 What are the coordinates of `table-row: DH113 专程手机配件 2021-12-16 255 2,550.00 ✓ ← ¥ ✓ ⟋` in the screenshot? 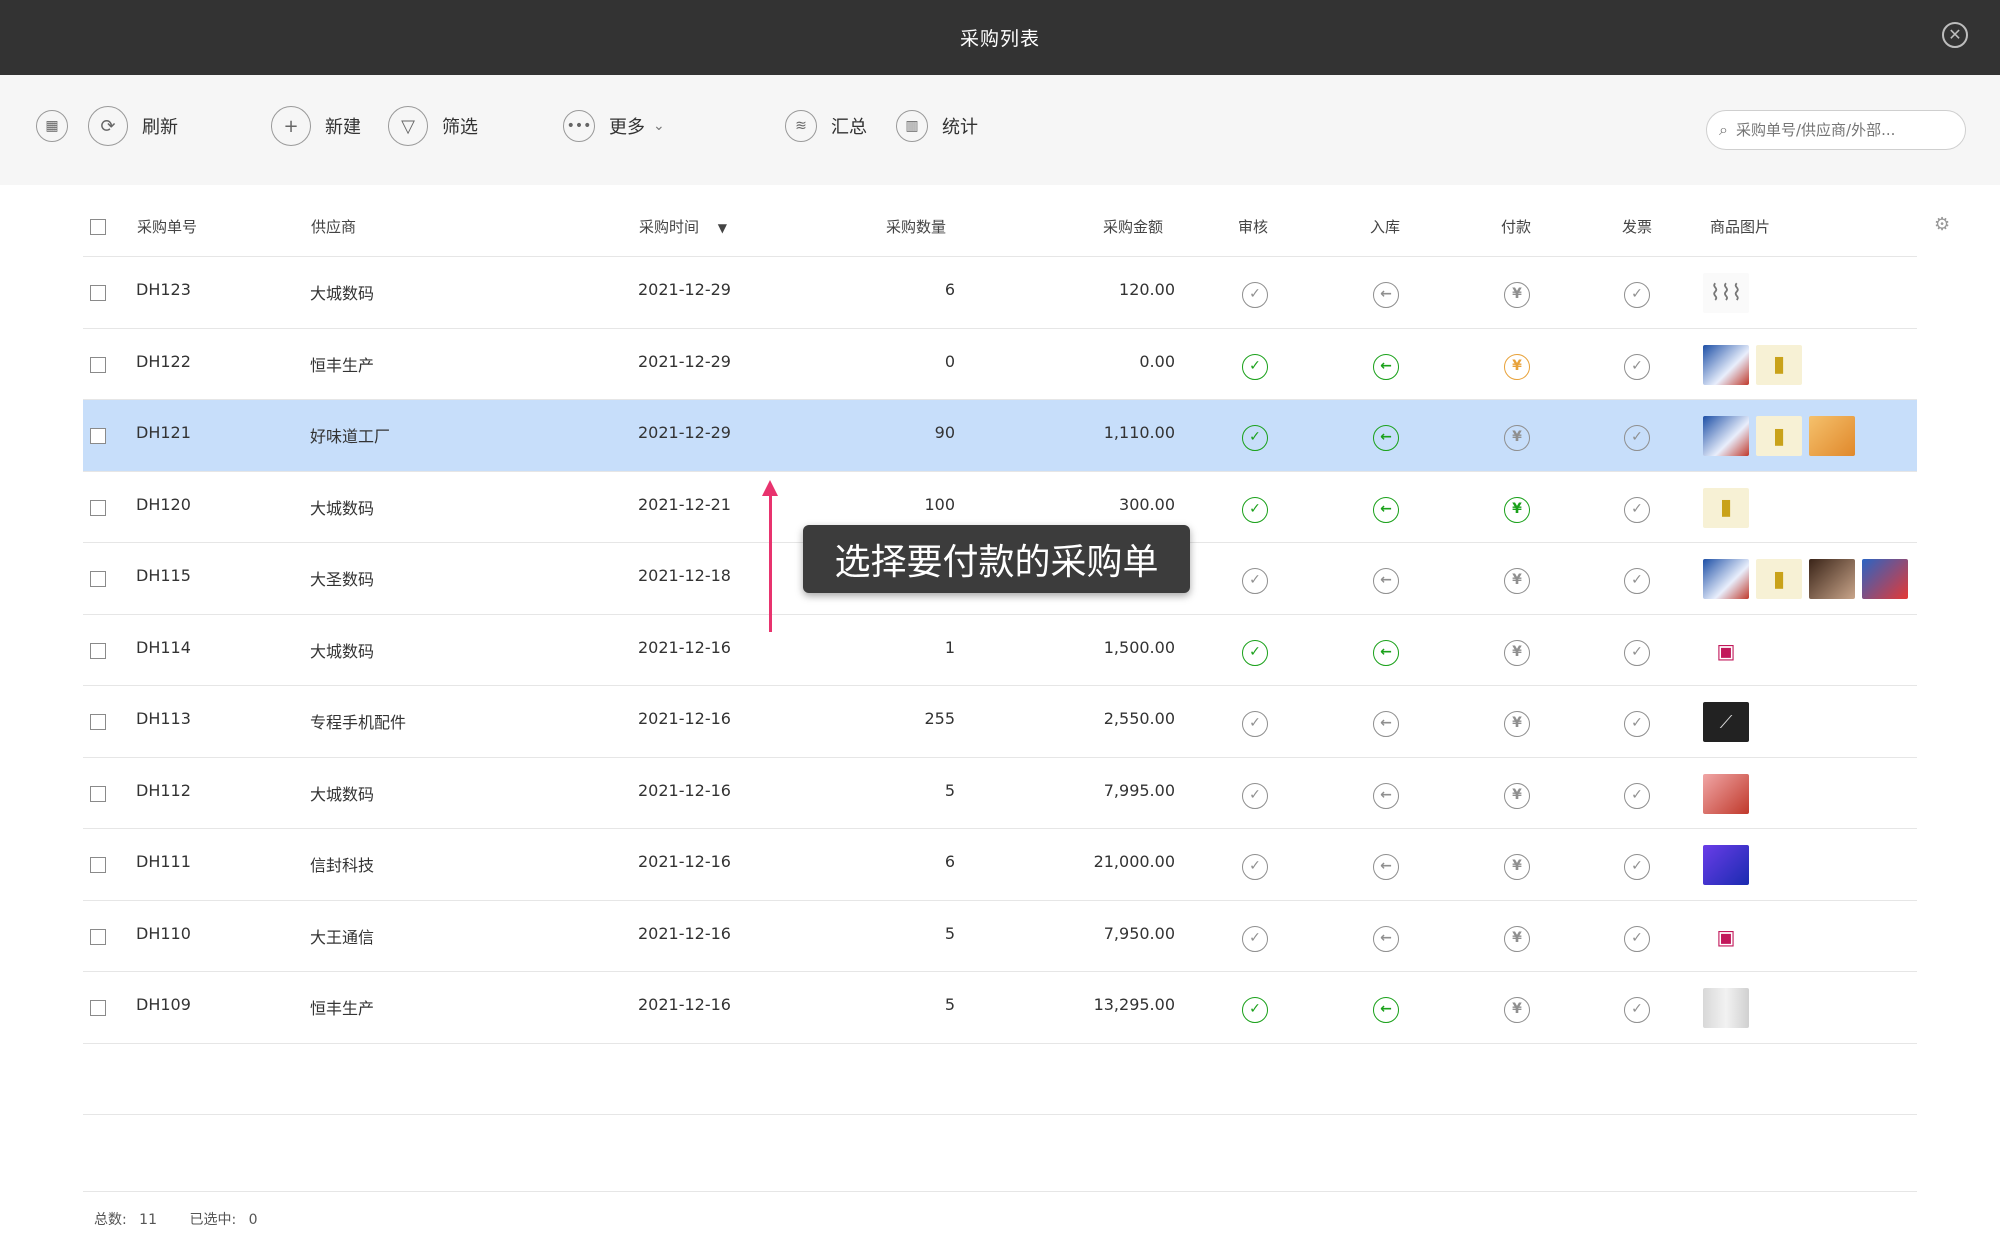 It's located at (1000, 722).